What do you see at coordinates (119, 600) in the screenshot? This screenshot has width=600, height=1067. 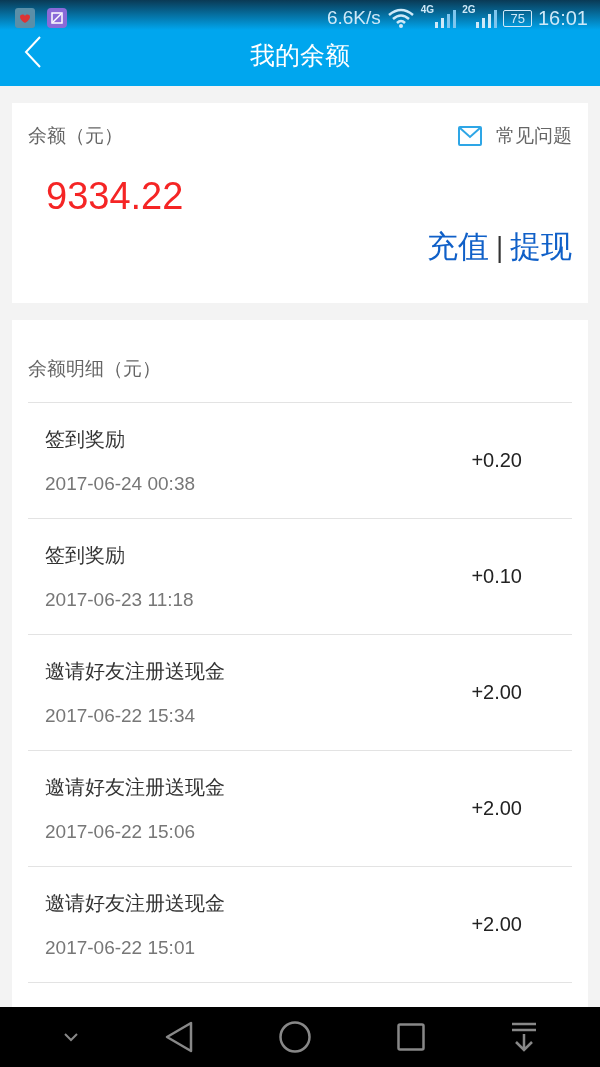 I see `transaction-time: 2017-06-23 11:18` at bounding box center [119, 600].